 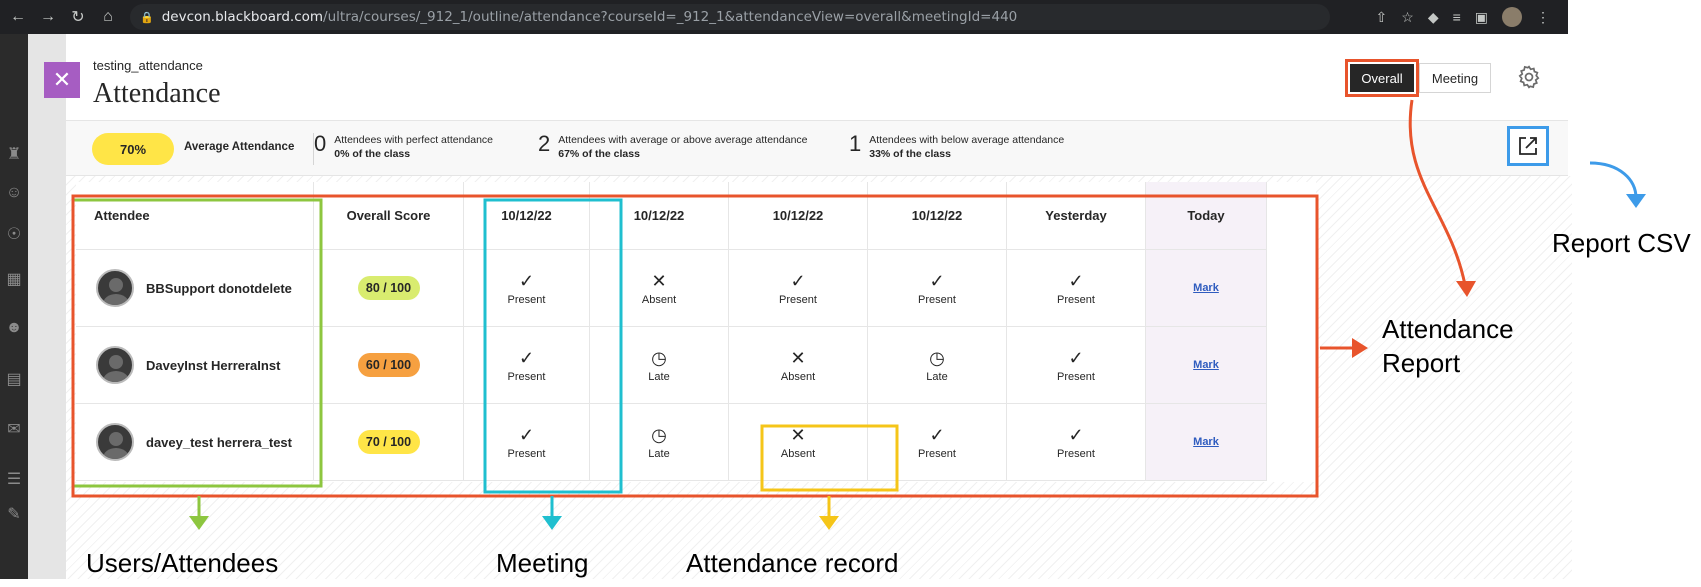 I want to click on stat-perfect-label: Attendees with perfect attendance, so click(x=414, y=140).